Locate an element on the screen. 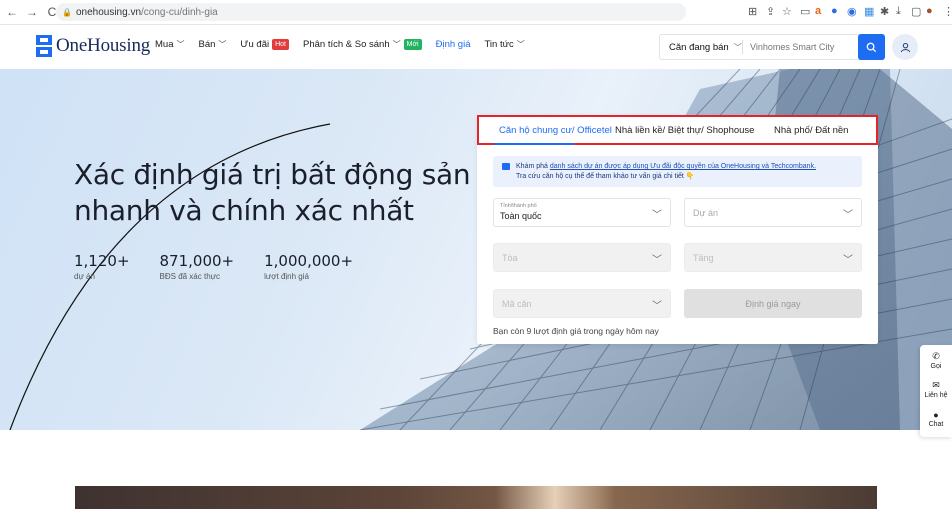 The image size is (952, 509). menu-label: Mua is located at coordinates (164, 44).